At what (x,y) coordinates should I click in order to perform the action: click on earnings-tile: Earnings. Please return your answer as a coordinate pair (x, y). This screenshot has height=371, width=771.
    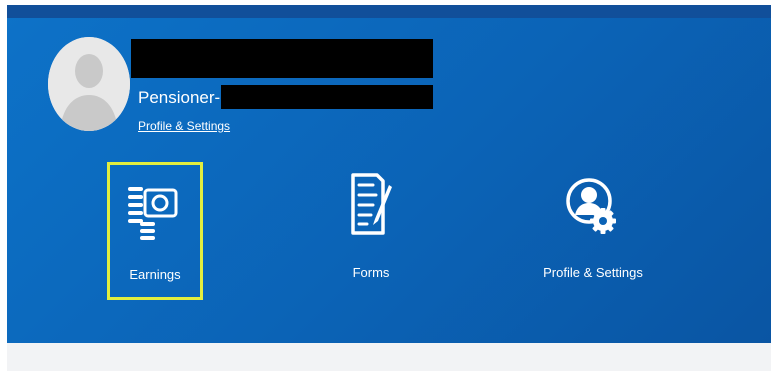
    Looking at the image, I should click on (155, 231).